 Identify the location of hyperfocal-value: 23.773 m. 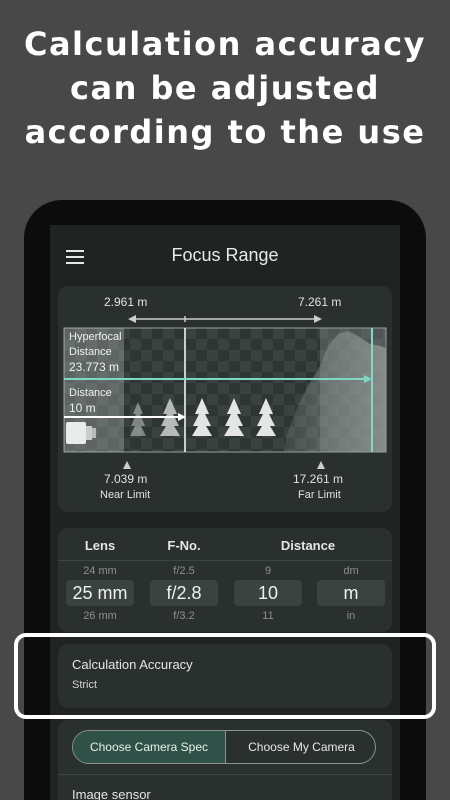
(94, 367).